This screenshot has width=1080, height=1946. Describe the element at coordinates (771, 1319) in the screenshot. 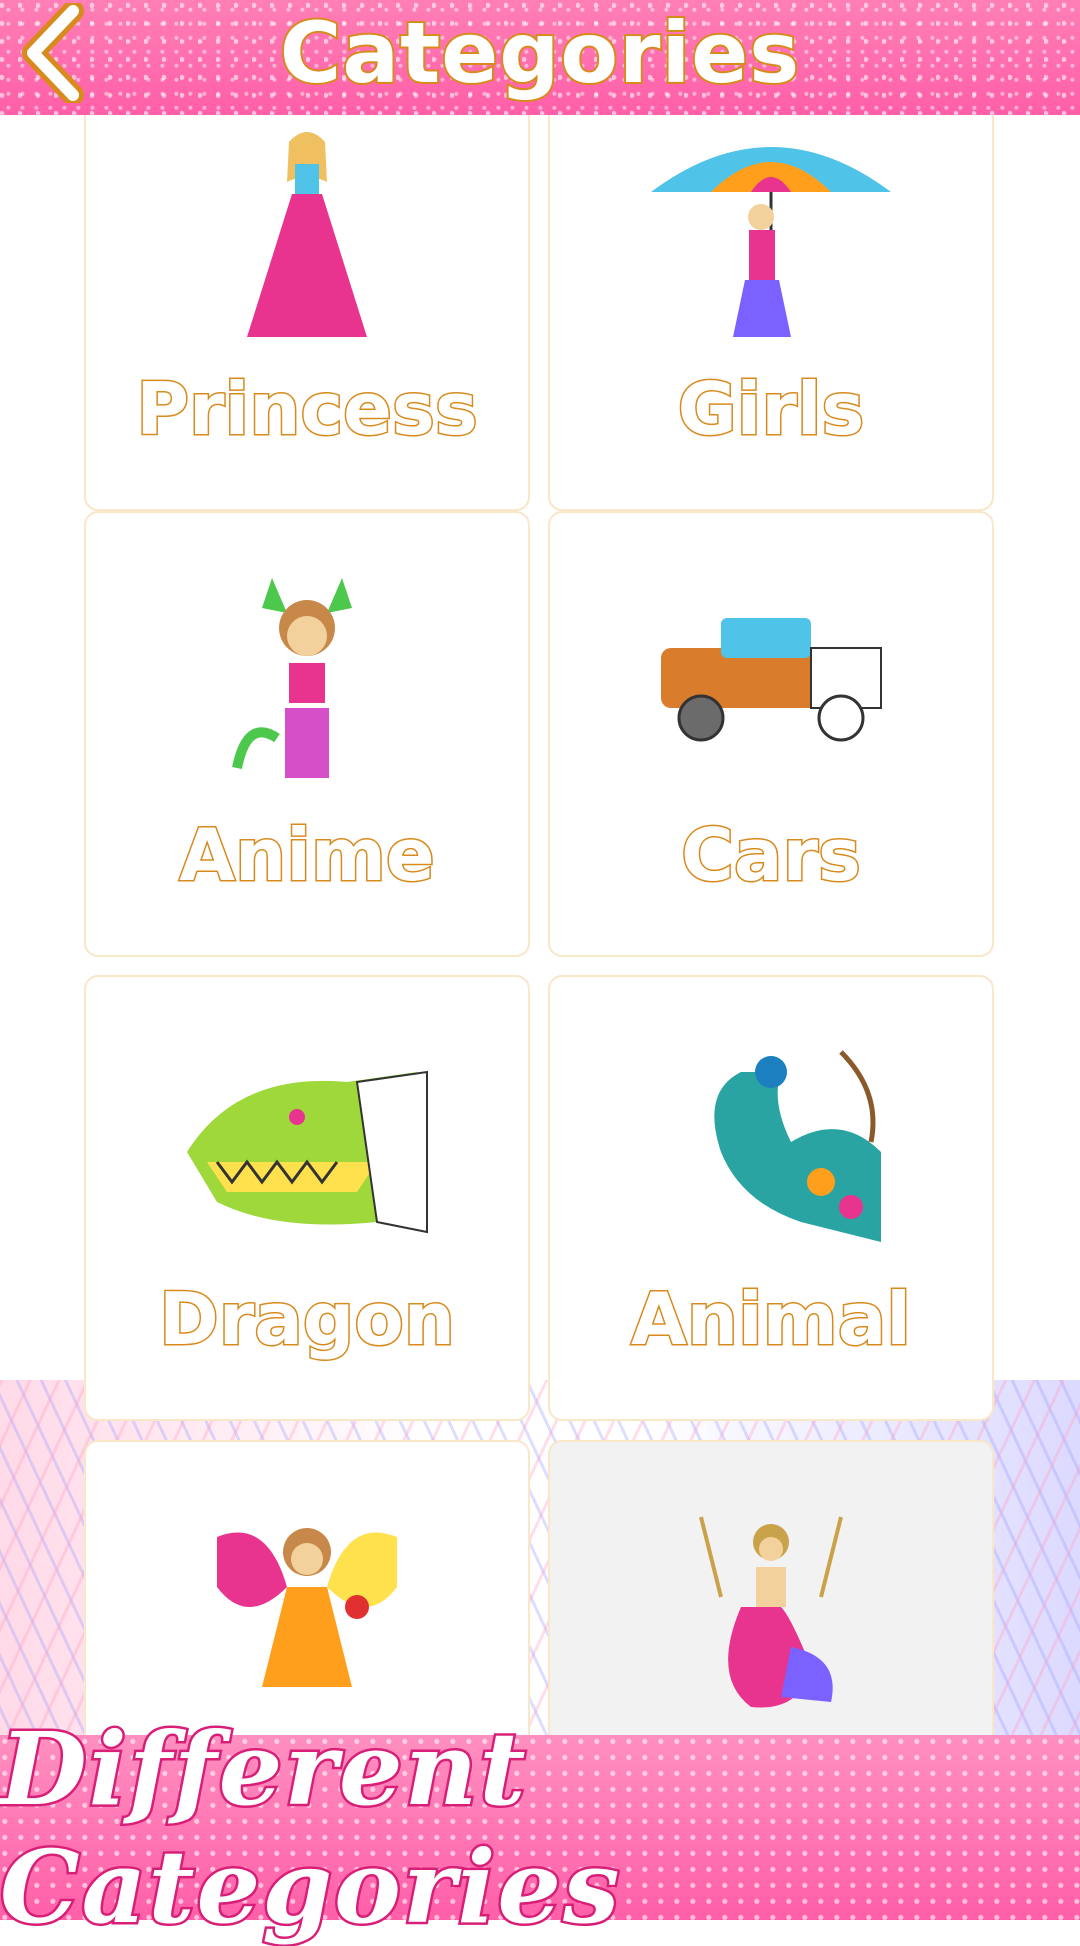

I see `category-label: Animal` at that location.